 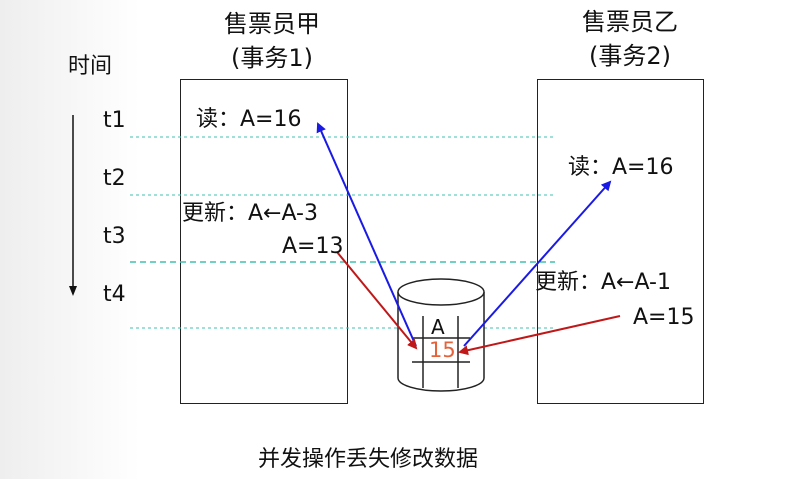 I want to click on t1-update-op: 更新：A←A-3, so click(x=250, y=213).